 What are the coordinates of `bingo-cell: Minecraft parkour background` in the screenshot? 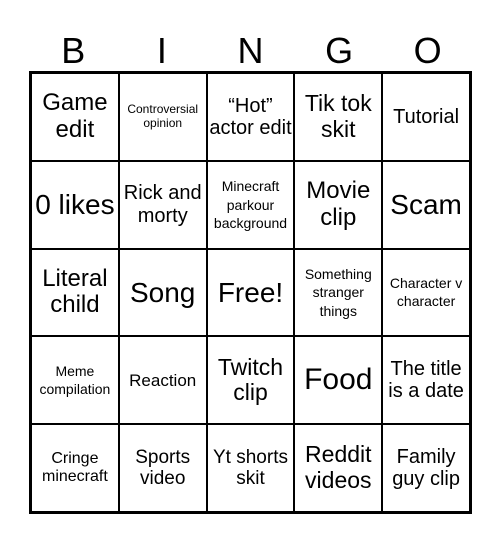 It's located at (250, 204).